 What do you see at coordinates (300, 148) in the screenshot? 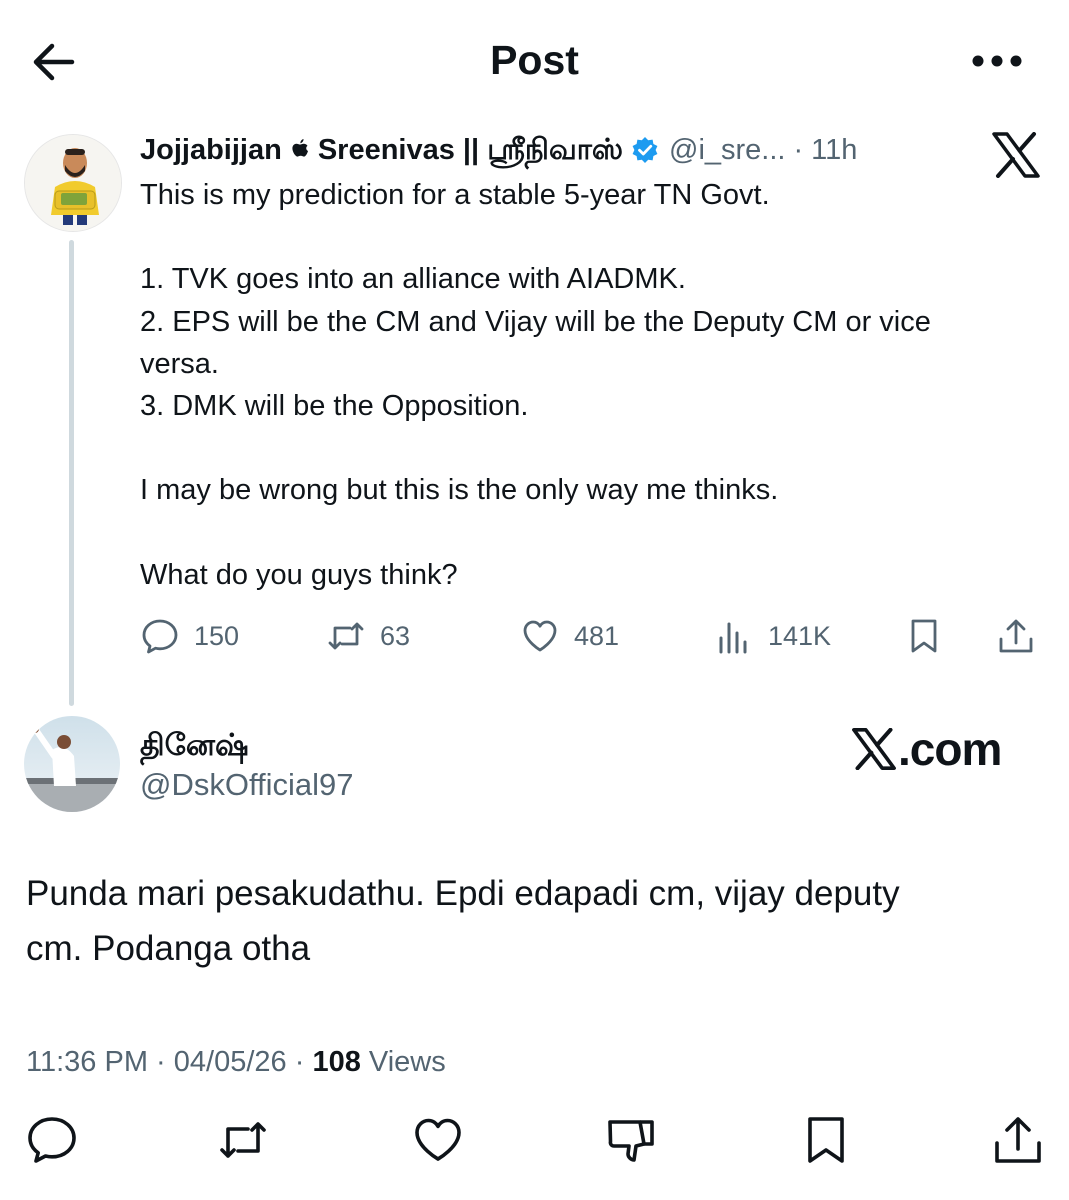
I see `apple-logo-icon` at bounding box center [300, 148].